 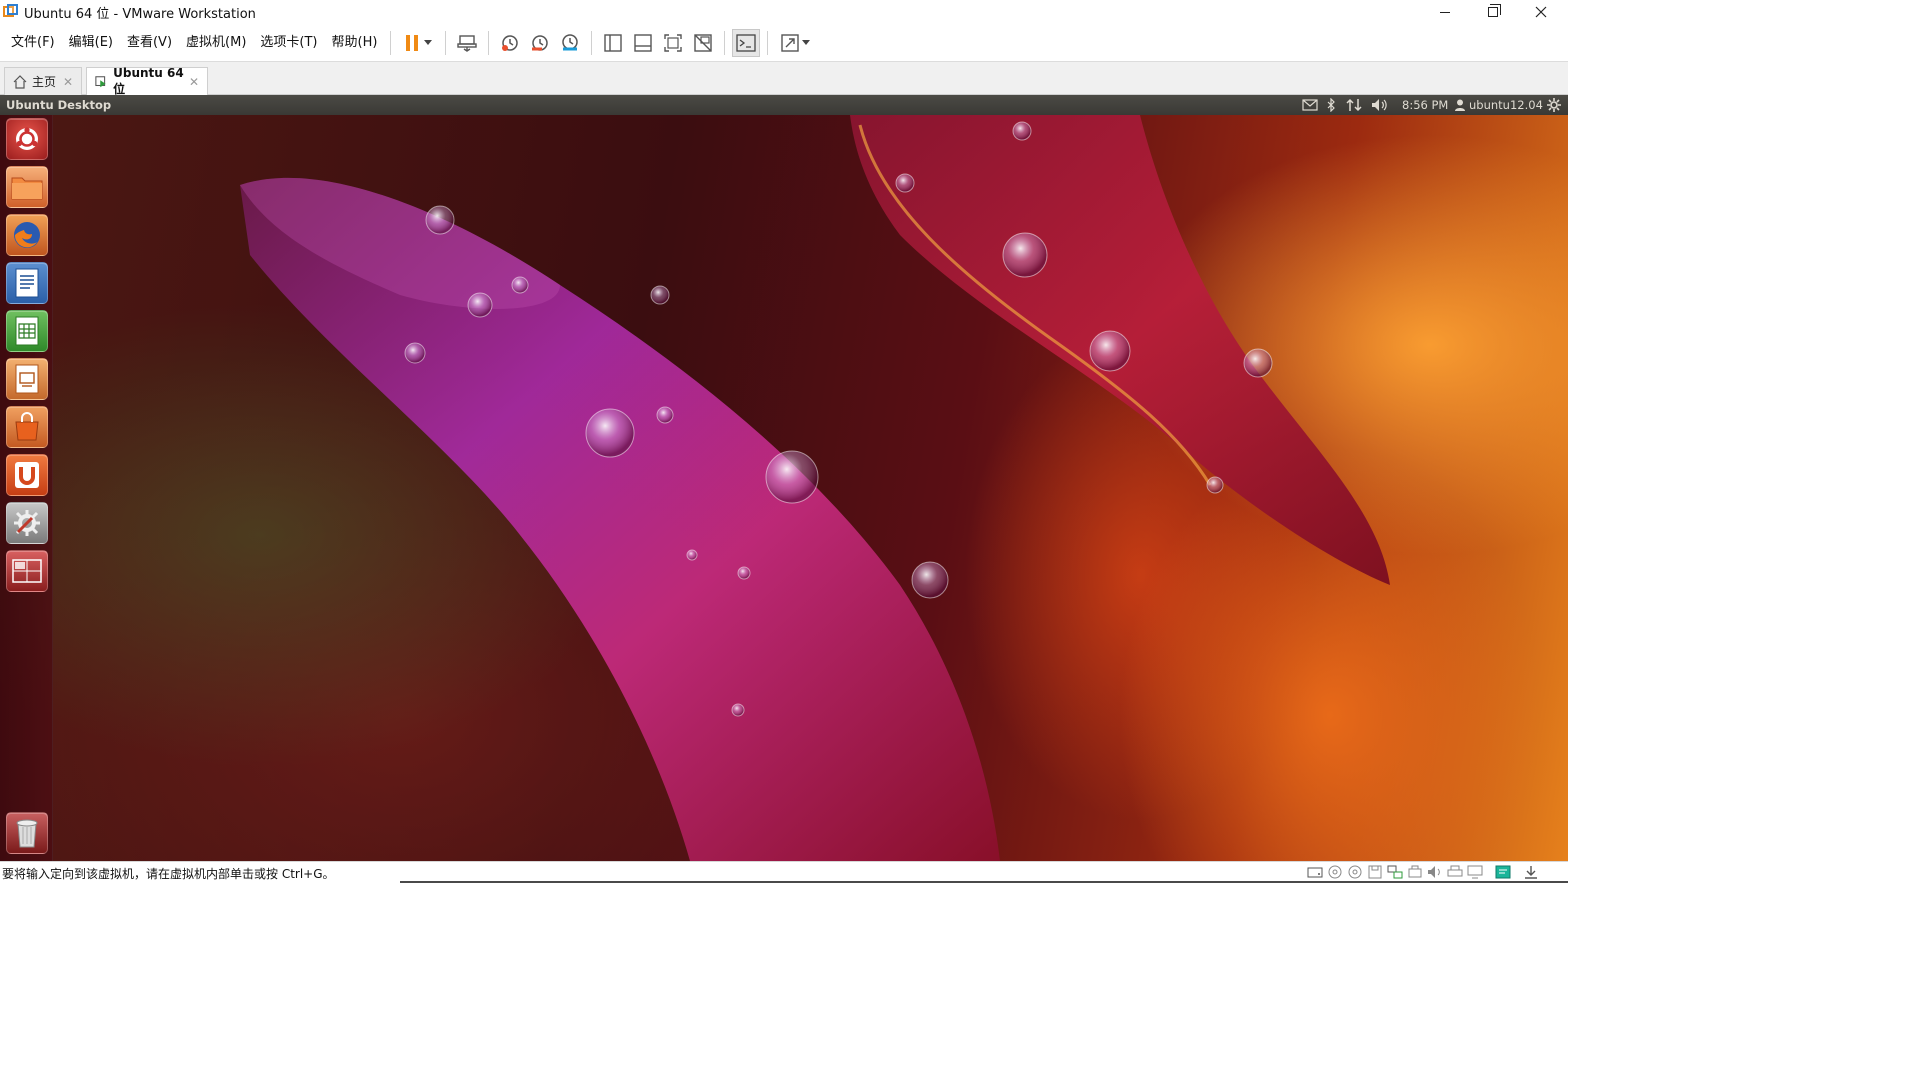 I want to click on printer-icon, so click(x=1455, y=872).